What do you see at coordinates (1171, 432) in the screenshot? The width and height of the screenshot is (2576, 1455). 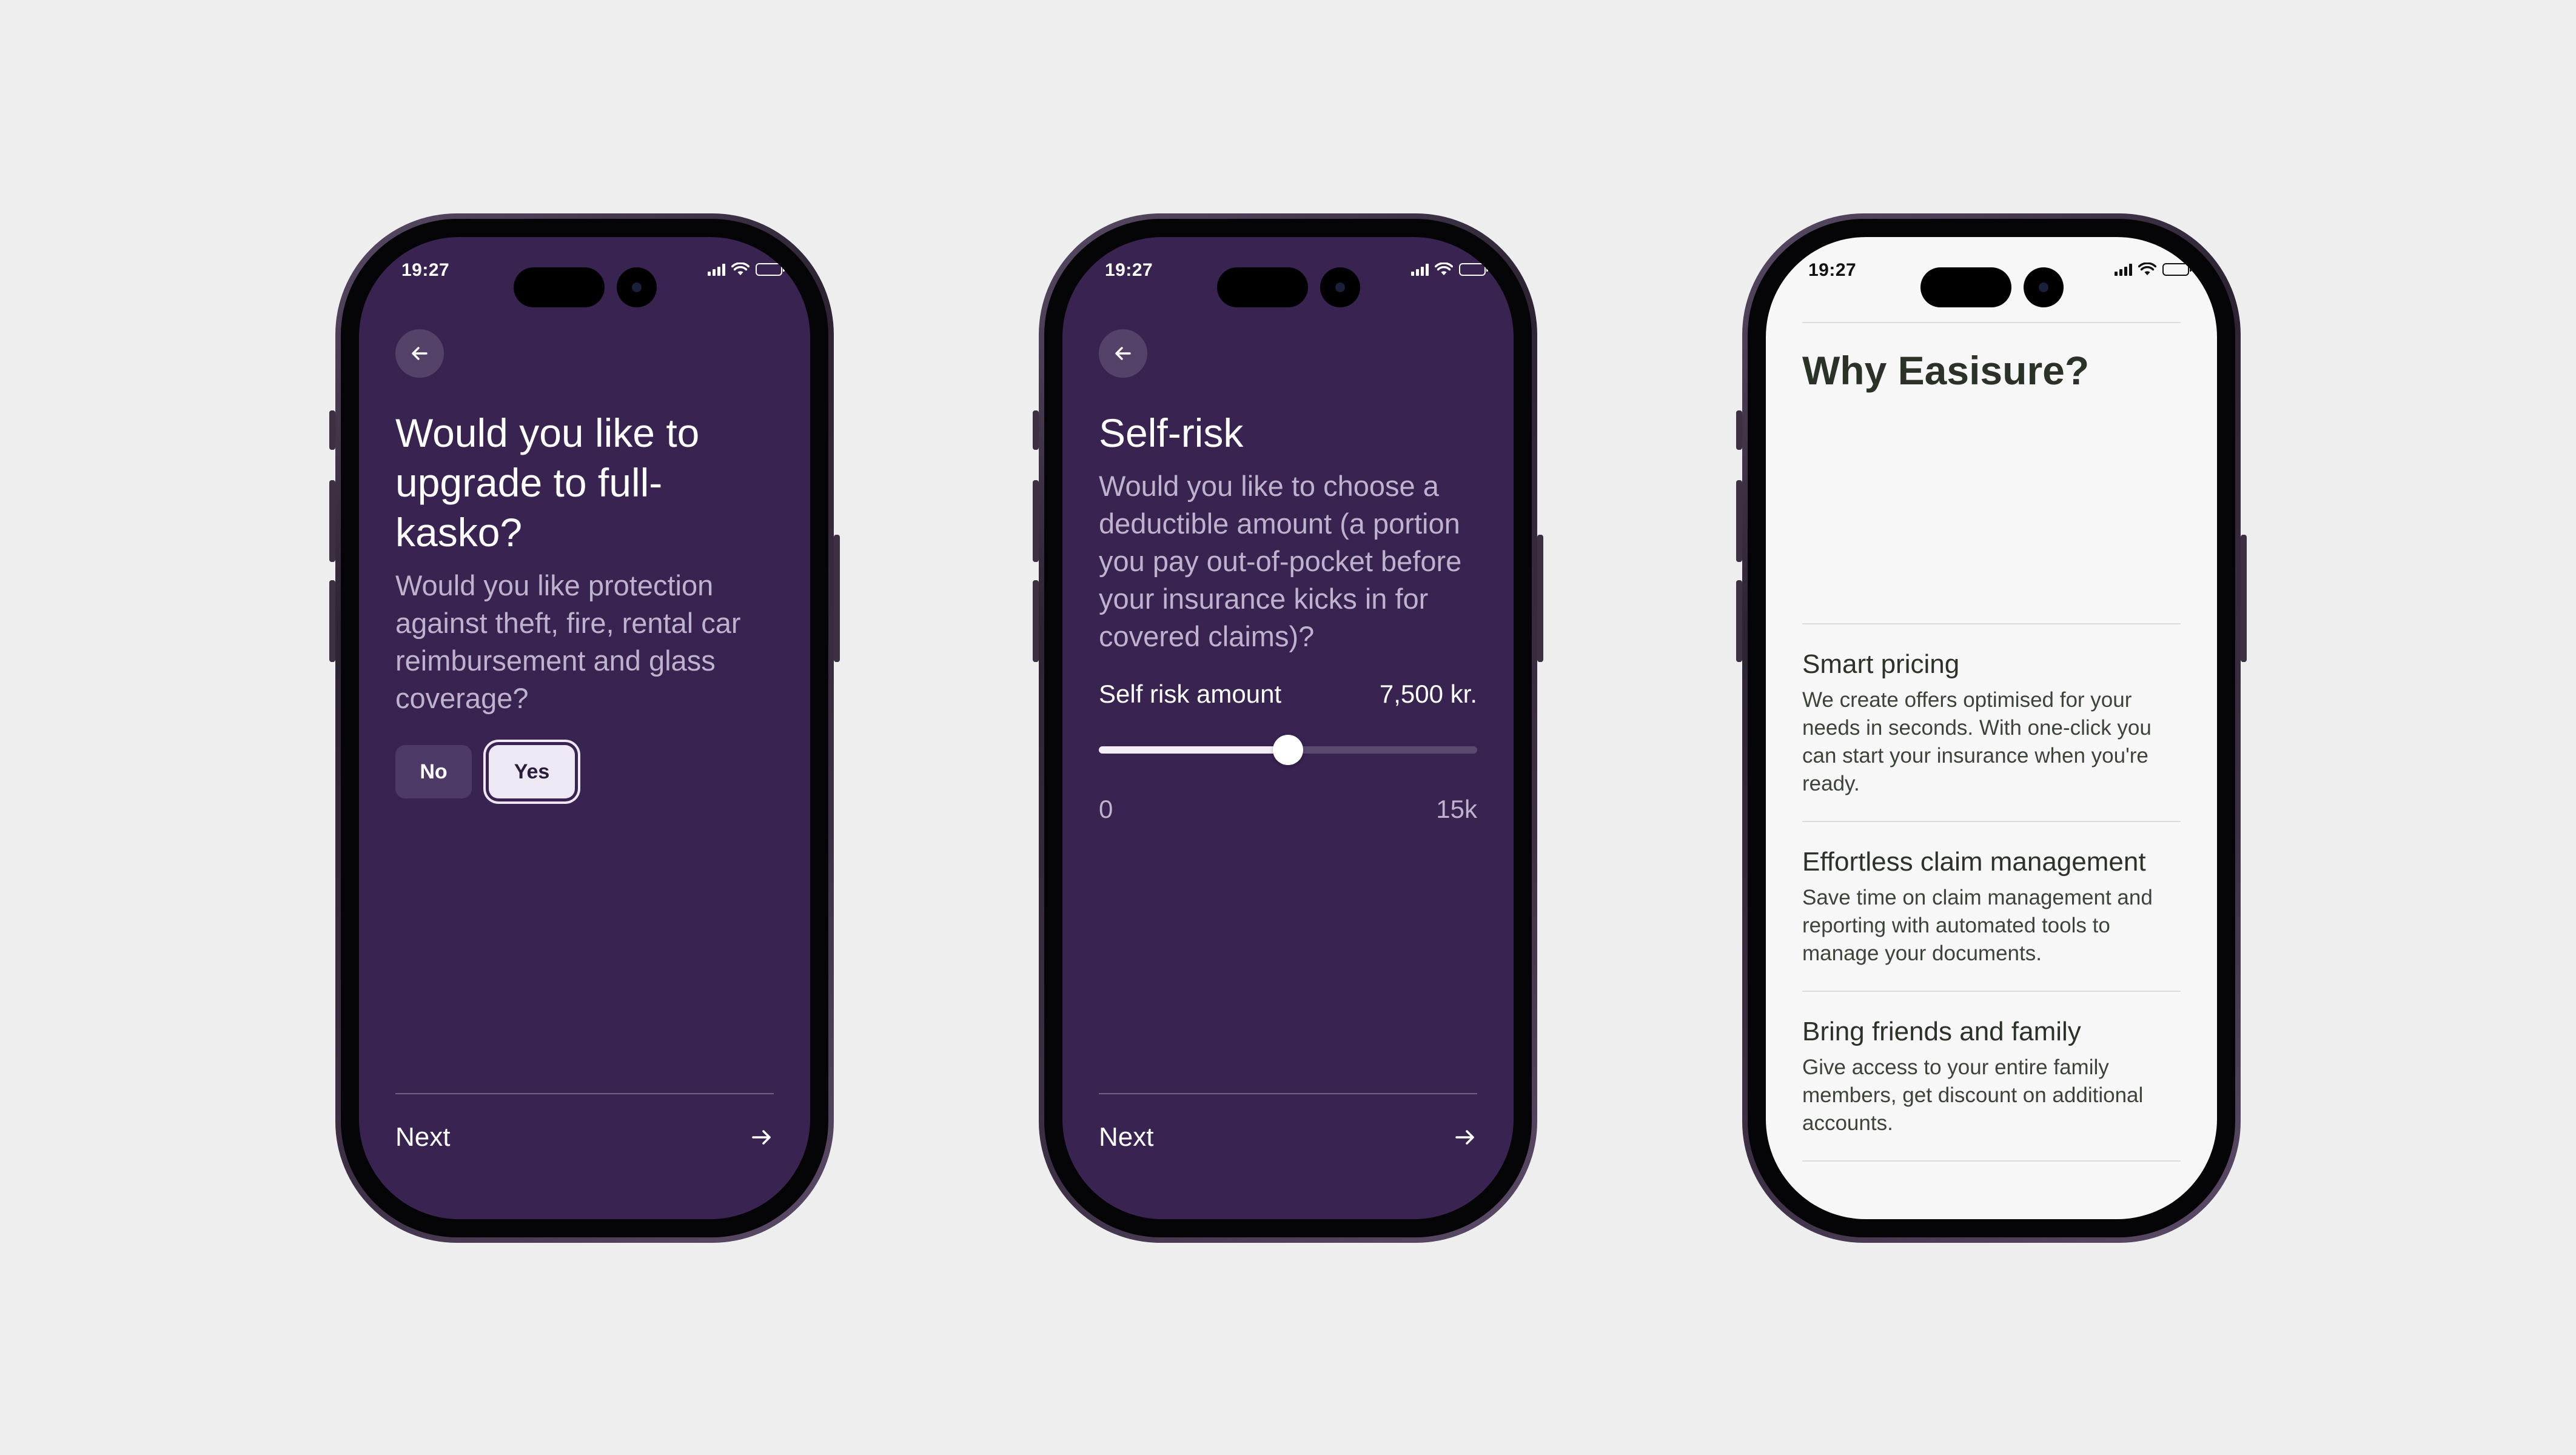 I see `question-title: Self-risk` at bounding box center [1171, 432].